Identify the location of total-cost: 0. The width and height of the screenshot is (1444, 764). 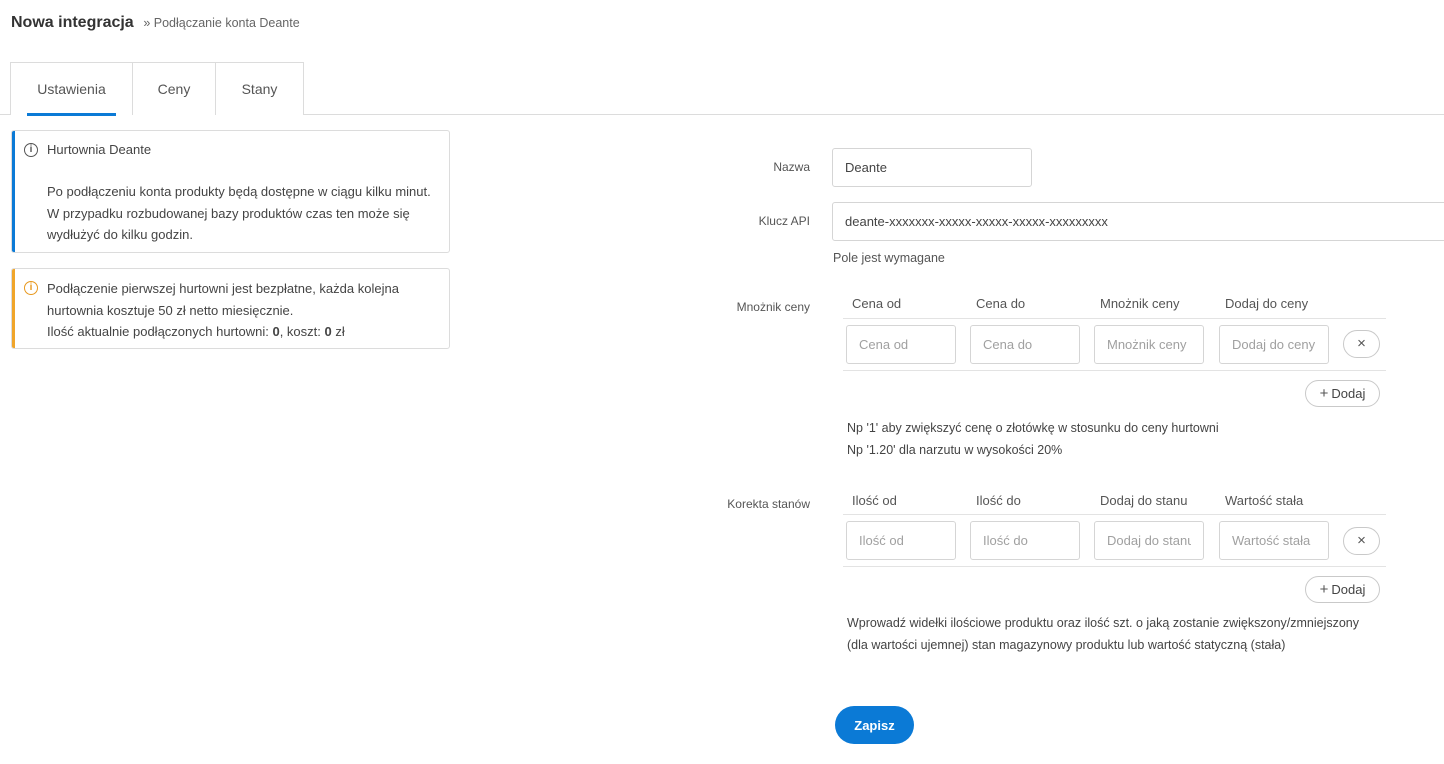
(328, 331).